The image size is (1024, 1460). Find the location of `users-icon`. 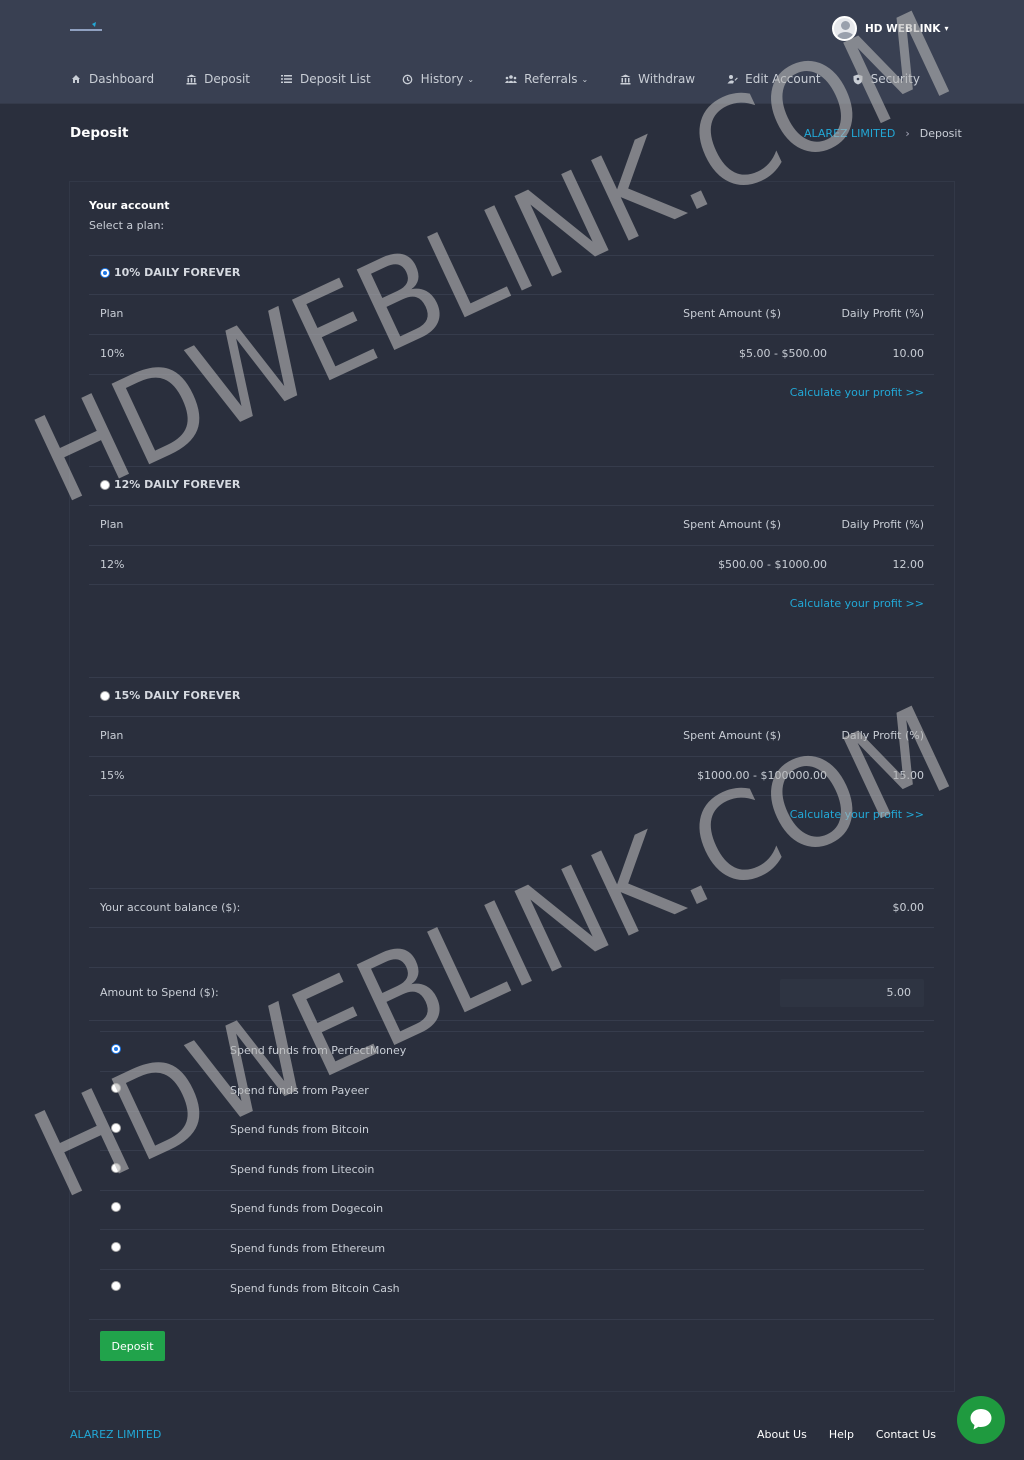

users-icon is located at coordinates (511, 79).